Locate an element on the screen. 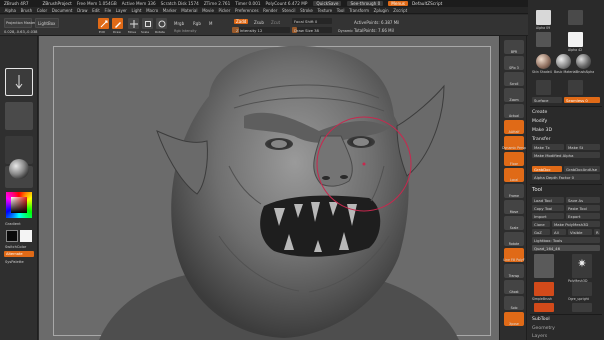  menu-brush: Brush is located at coordinates (27, 10).